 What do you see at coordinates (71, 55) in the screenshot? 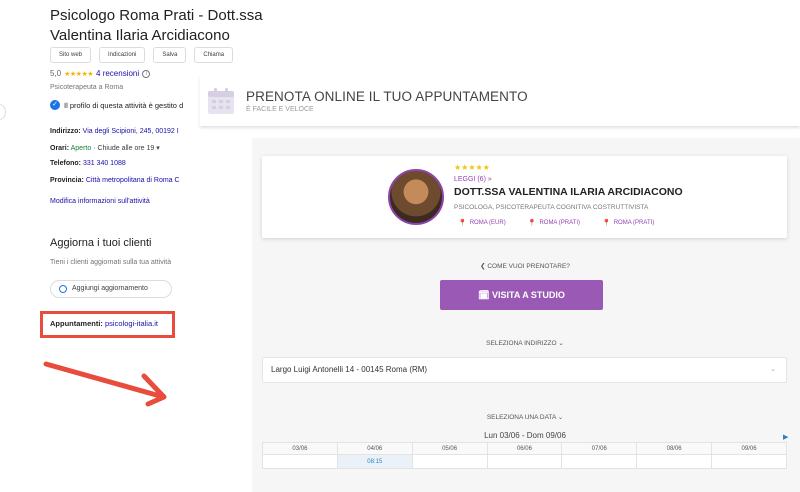
I see `website-button: Sito web` at bounding box center [71, 55].